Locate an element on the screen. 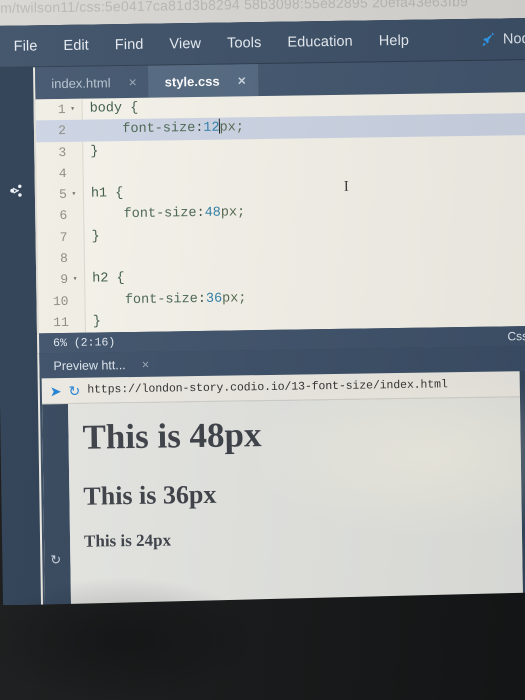  preview-heading-h2: This is 36px is located at coordinates (150, 495).